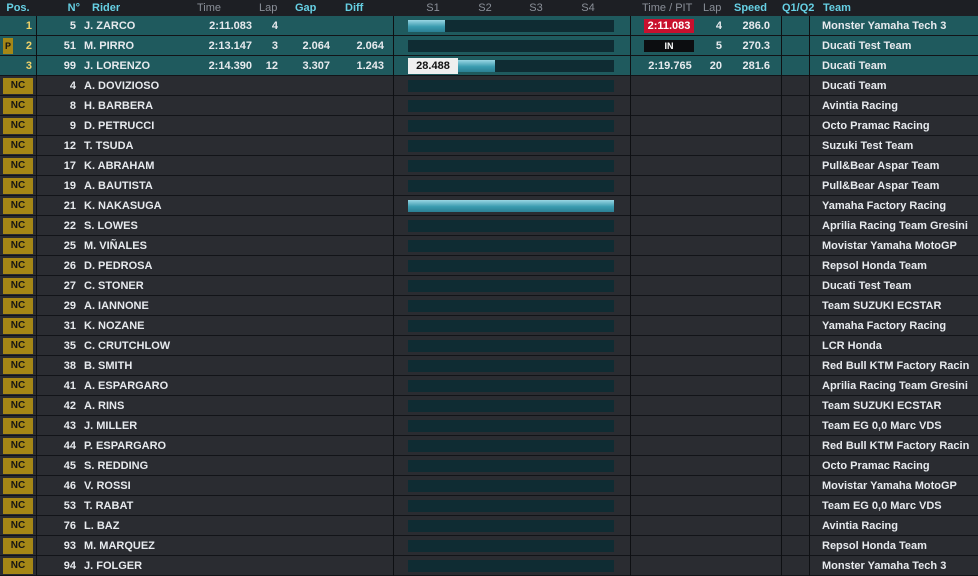  What do you see at coordinates (489, 186) in the screenshot?
I see `timing-row: NC 19 A. BAUTISTA Pull&Bear Aspar Team` at bounding box center [489, 186].